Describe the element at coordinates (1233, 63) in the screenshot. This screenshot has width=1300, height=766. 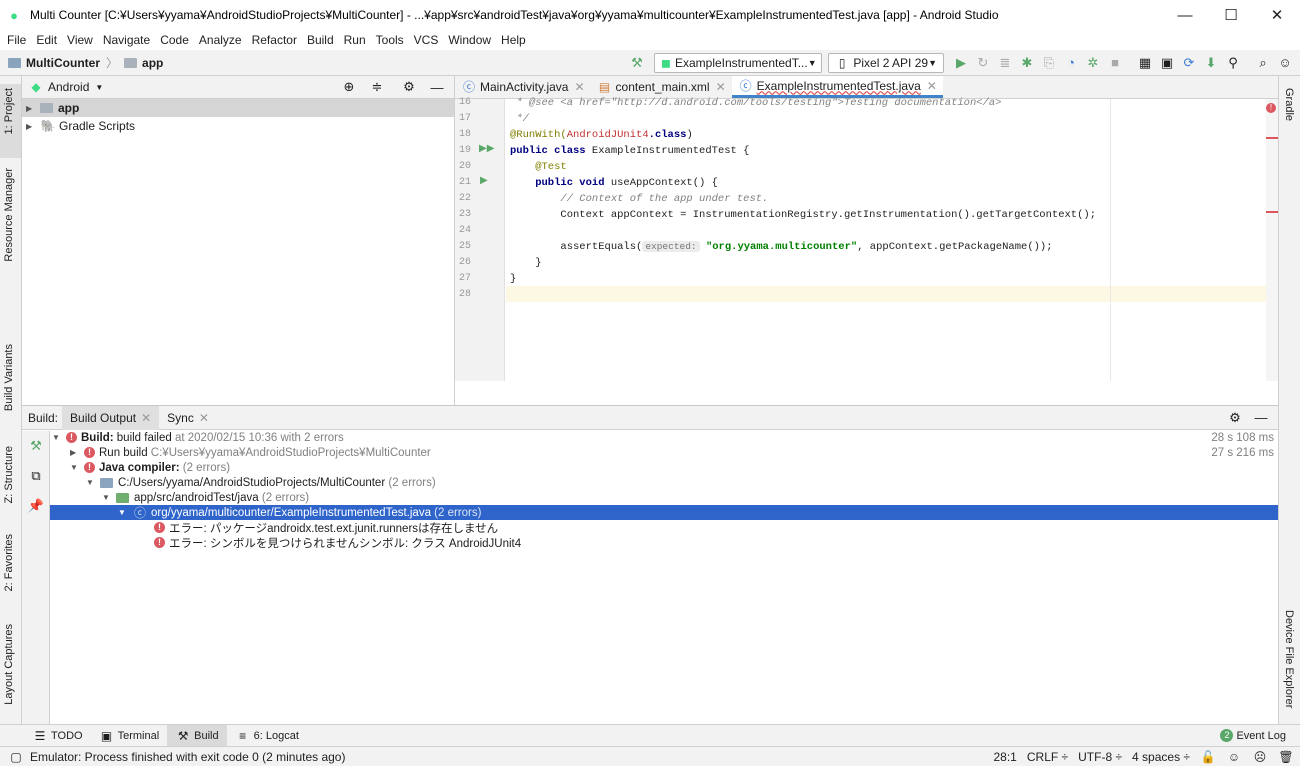
I see `layout-inspector-icon: ⚲` at that location.